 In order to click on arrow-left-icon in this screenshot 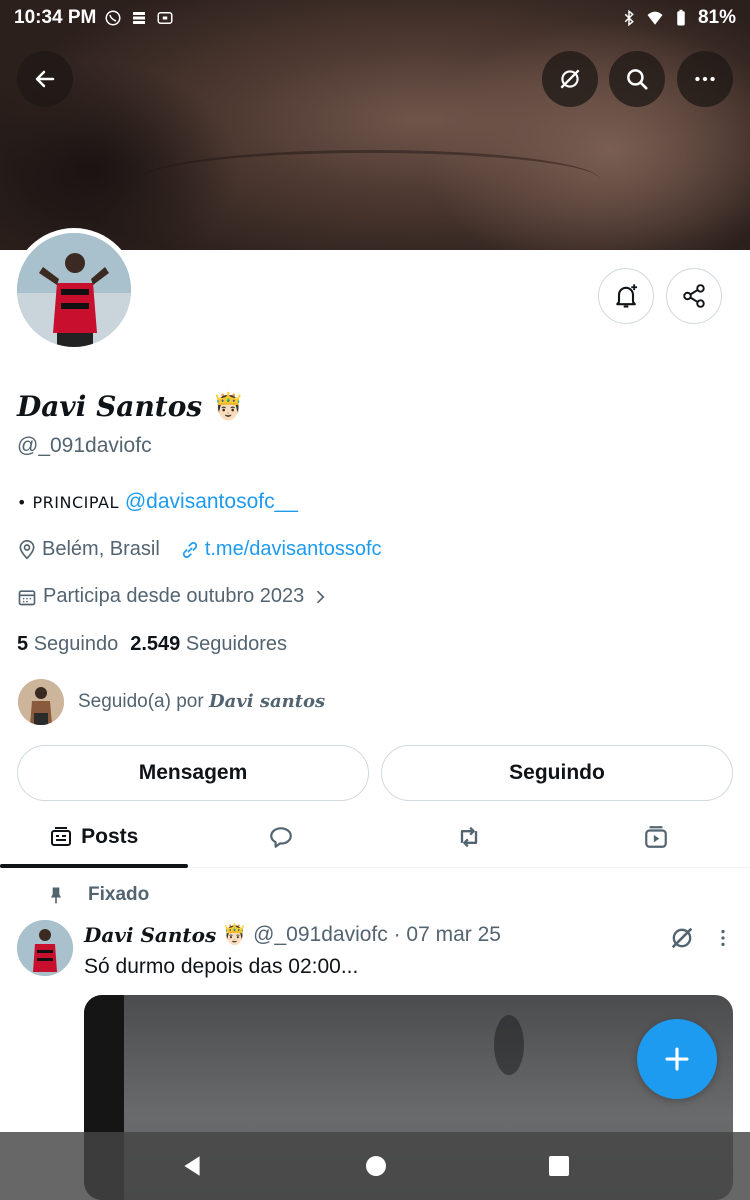, I will do `click(45, 79)`.